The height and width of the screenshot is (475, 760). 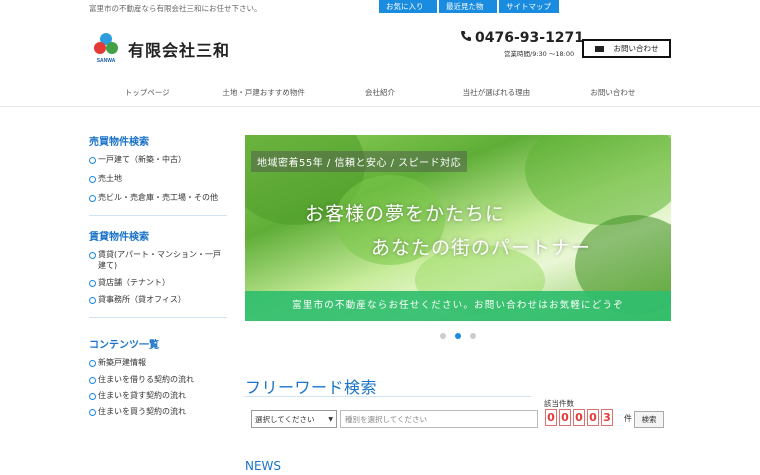 What do you see at coordinates (458, 306) in the screenshot?
I see `hero-band: 富里市の不動産ならお任せください。お問い合わせはお気軽にどうぞ` at bounding box center [458, 306].